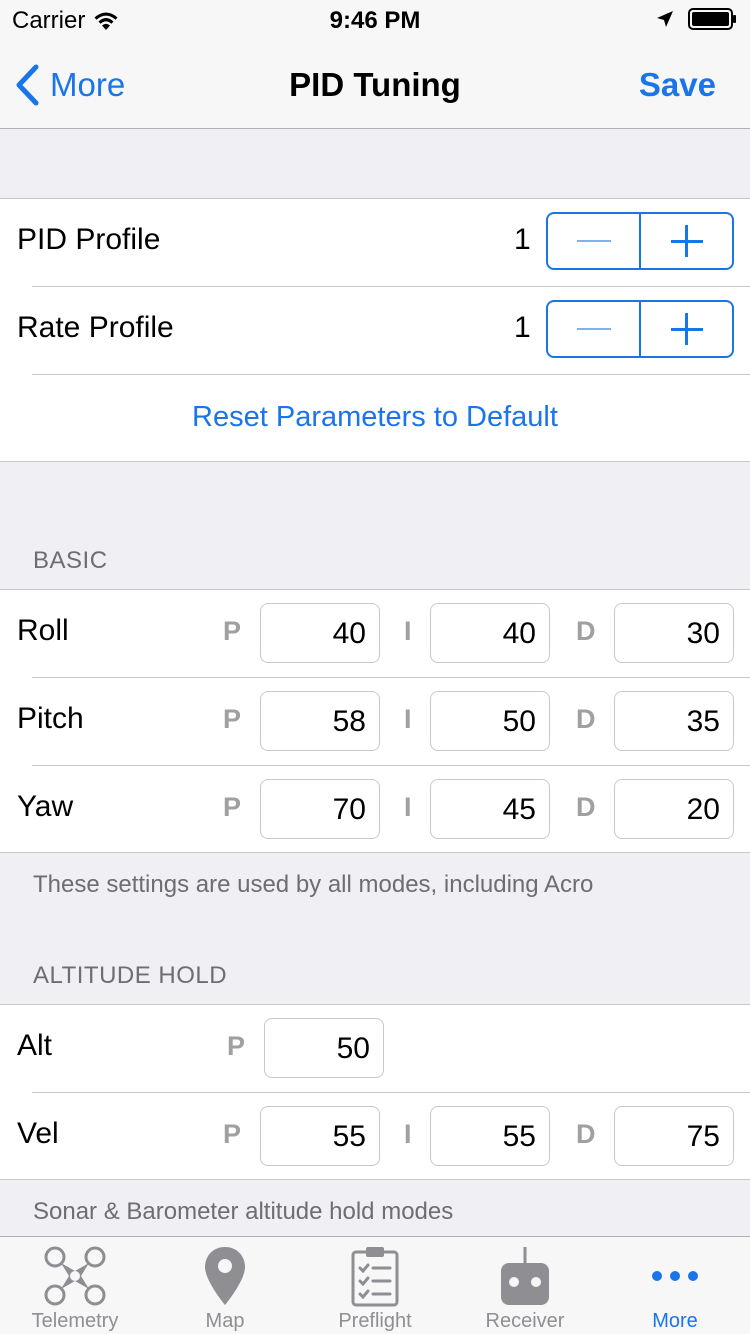 The height and width of the screenshot is (1334, 750). What do you see at coordinates (375, 1276) in the screenshot?
I see `checklist-icon` at bounding box center [375, 1276].